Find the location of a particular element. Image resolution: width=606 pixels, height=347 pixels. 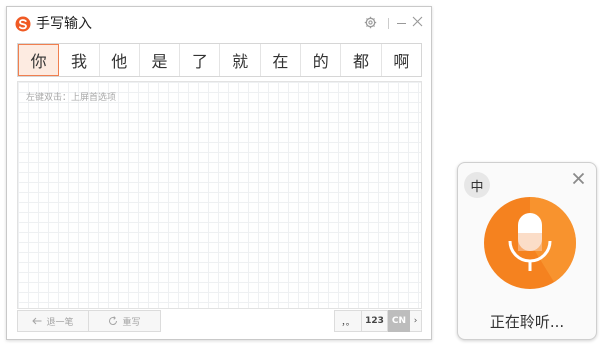

rewrite-button: 重写 is located at coordinates (125, 321).